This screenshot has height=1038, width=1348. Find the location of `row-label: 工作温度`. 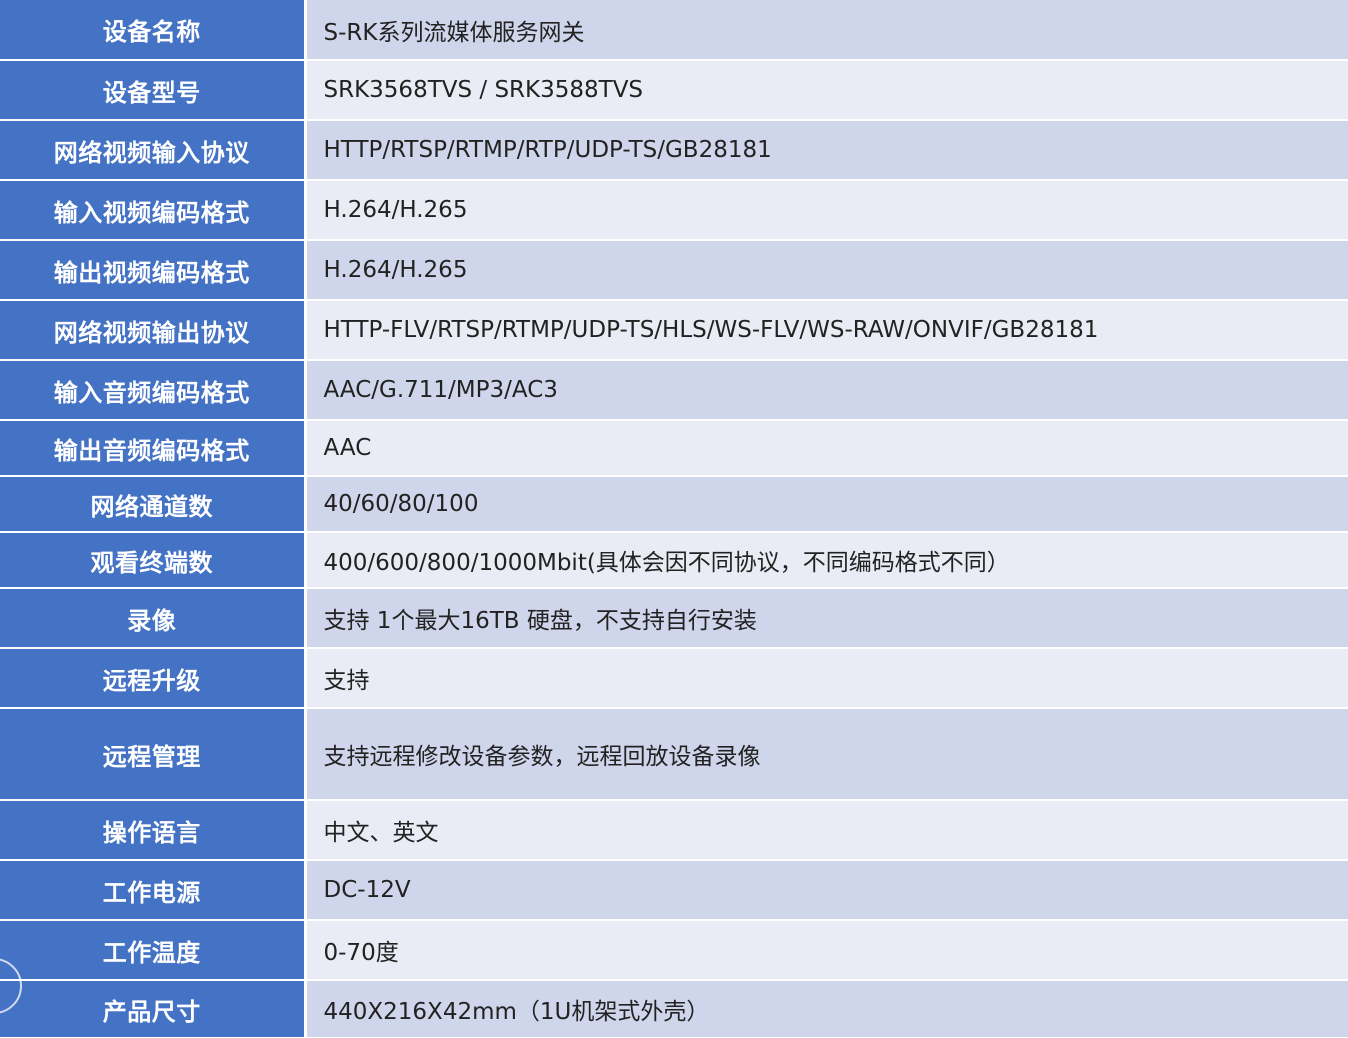

row-label: 工作温度 is located at coordinates (153, 950).